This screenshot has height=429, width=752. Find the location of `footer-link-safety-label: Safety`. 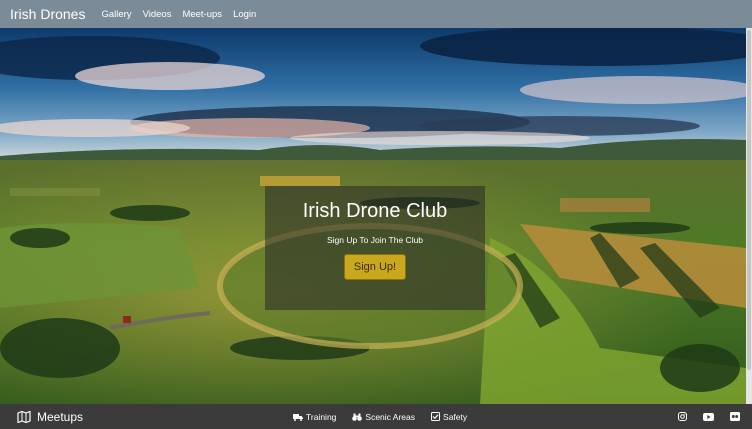

footer-link-safety-label: Safety is located at coordinates (455, 416).